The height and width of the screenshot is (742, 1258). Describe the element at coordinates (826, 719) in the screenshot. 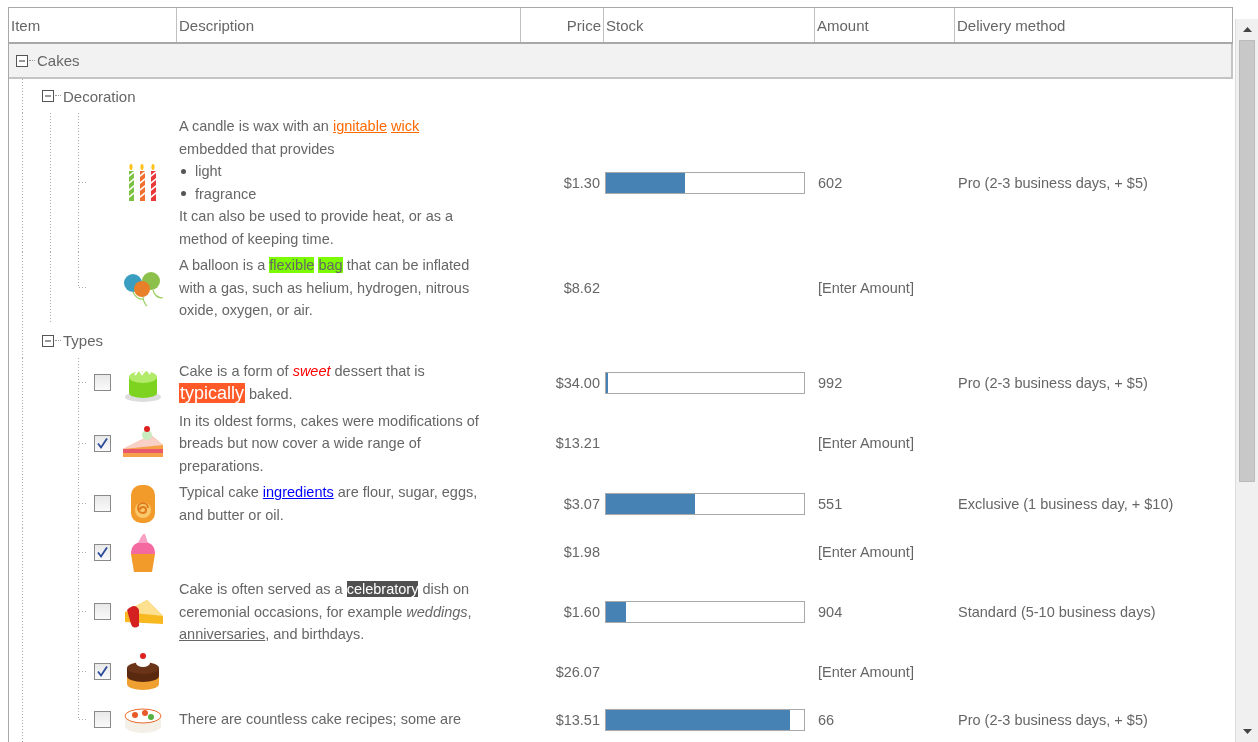

I see `amount-text: 66` at that location.